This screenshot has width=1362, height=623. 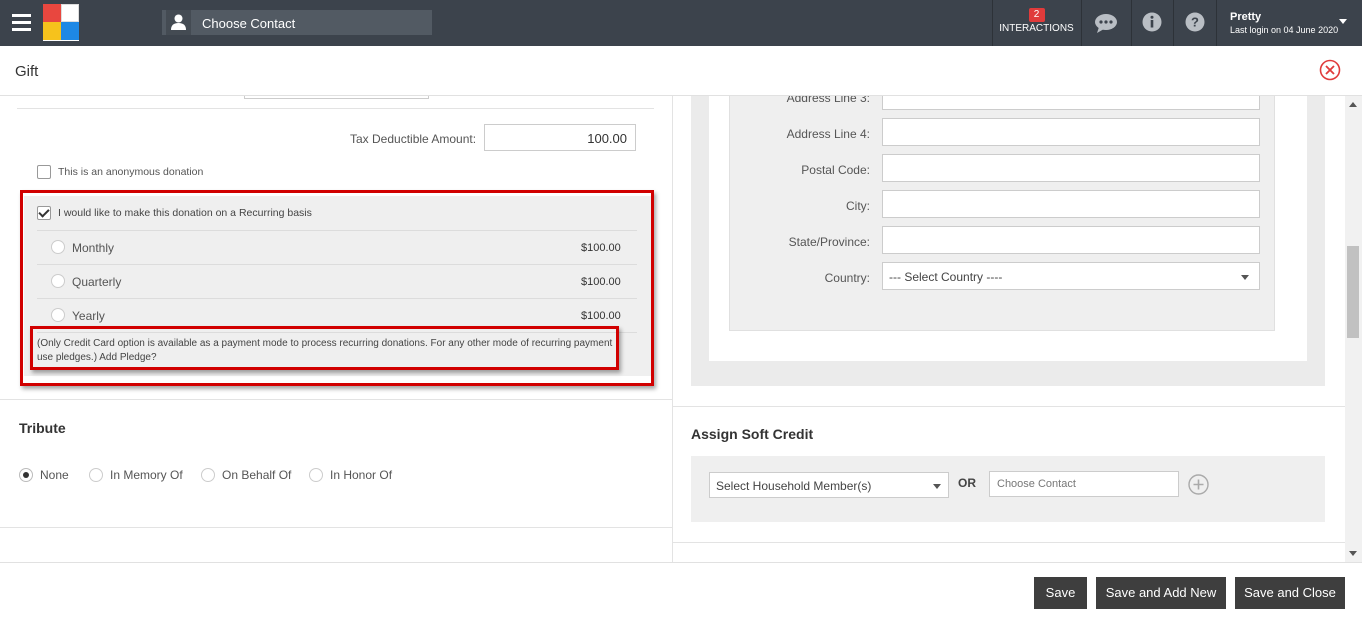 I want to click on chat-icon, so click(x=1105, y=23).